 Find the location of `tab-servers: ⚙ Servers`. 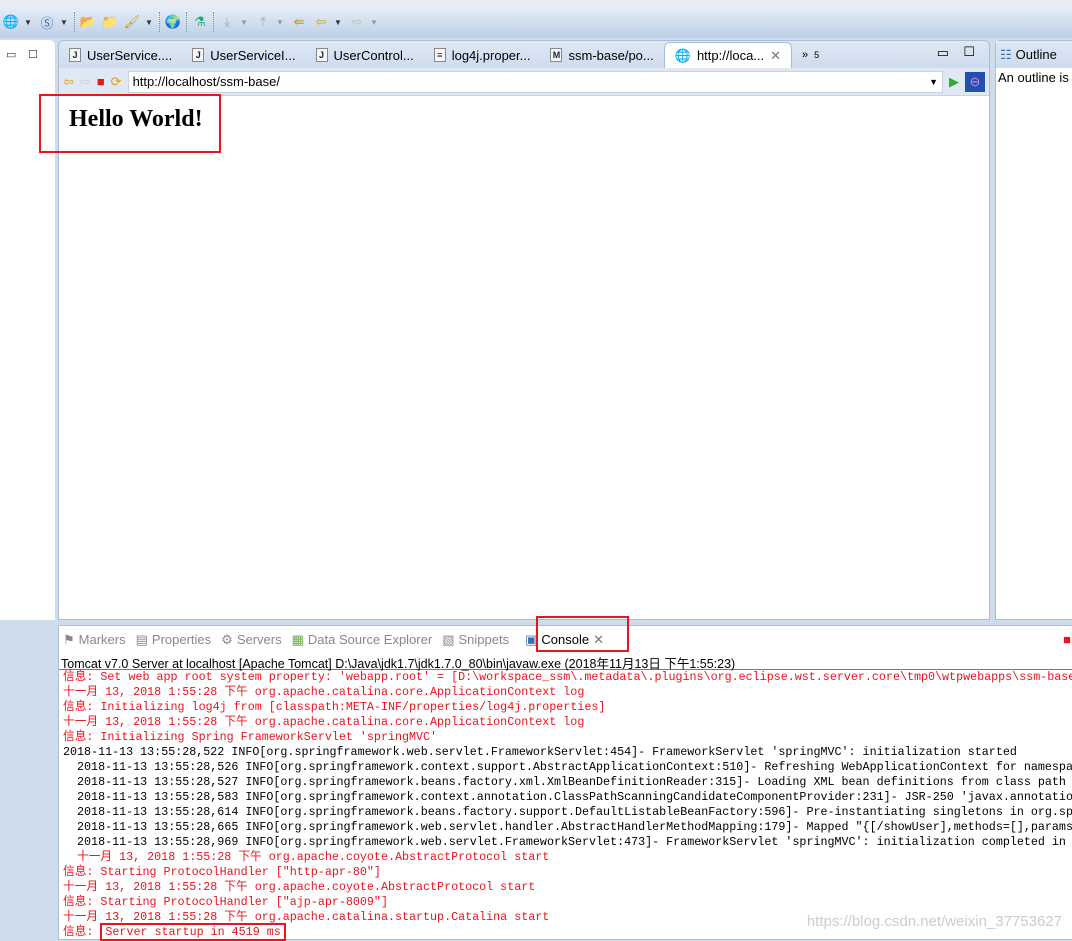

tab-servers: ⚙ Servers is located at coordinates (251, 640).